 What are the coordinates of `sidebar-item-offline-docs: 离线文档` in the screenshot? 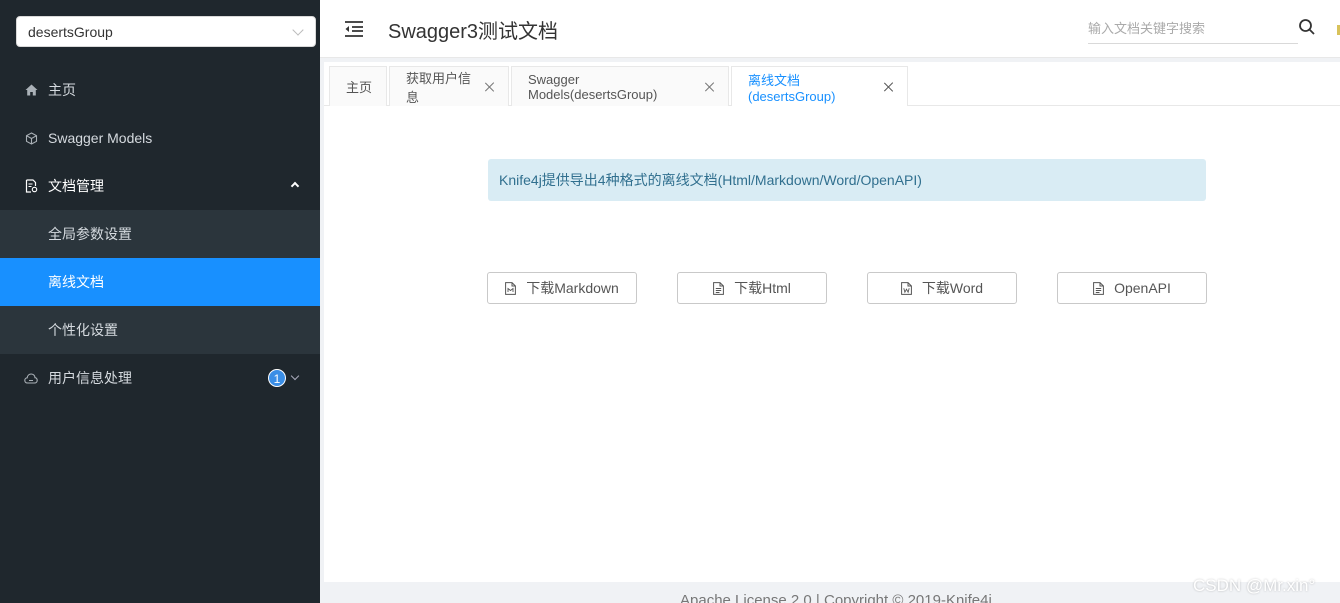 It's located at (160, 282).